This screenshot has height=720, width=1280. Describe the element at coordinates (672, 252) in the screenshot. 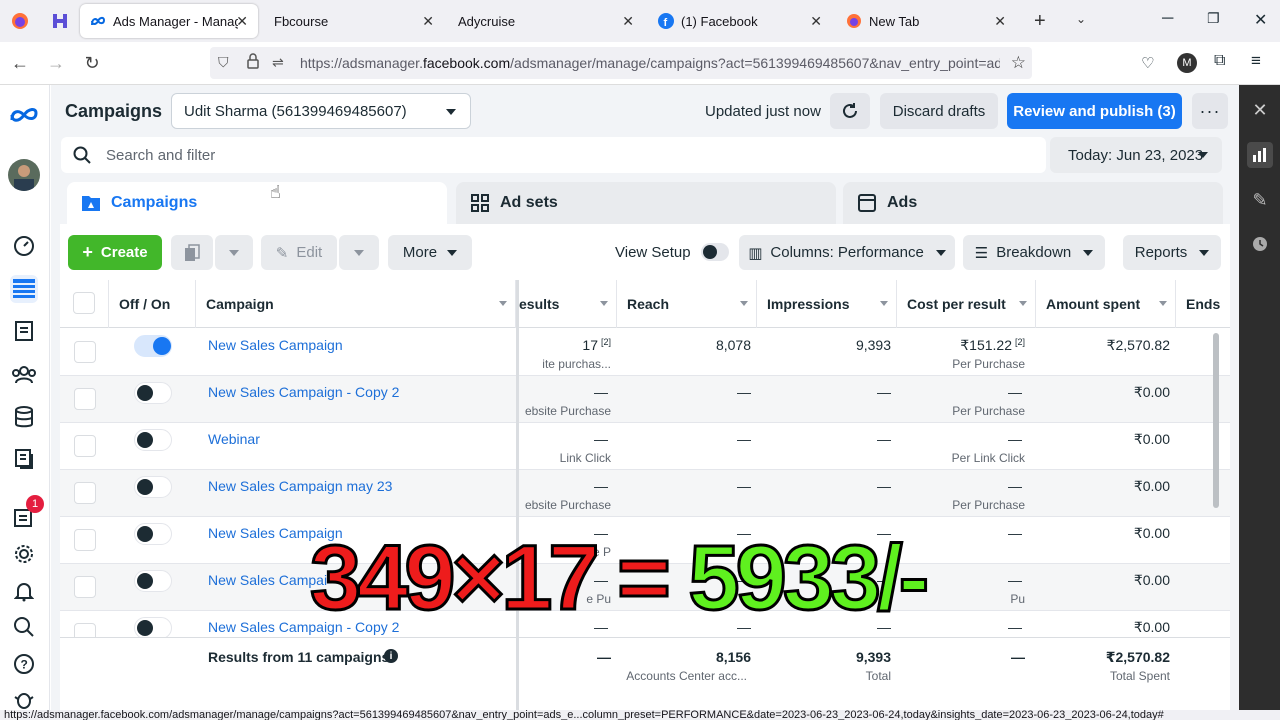

I see `view-setup-toggle: View Setup` at that location.